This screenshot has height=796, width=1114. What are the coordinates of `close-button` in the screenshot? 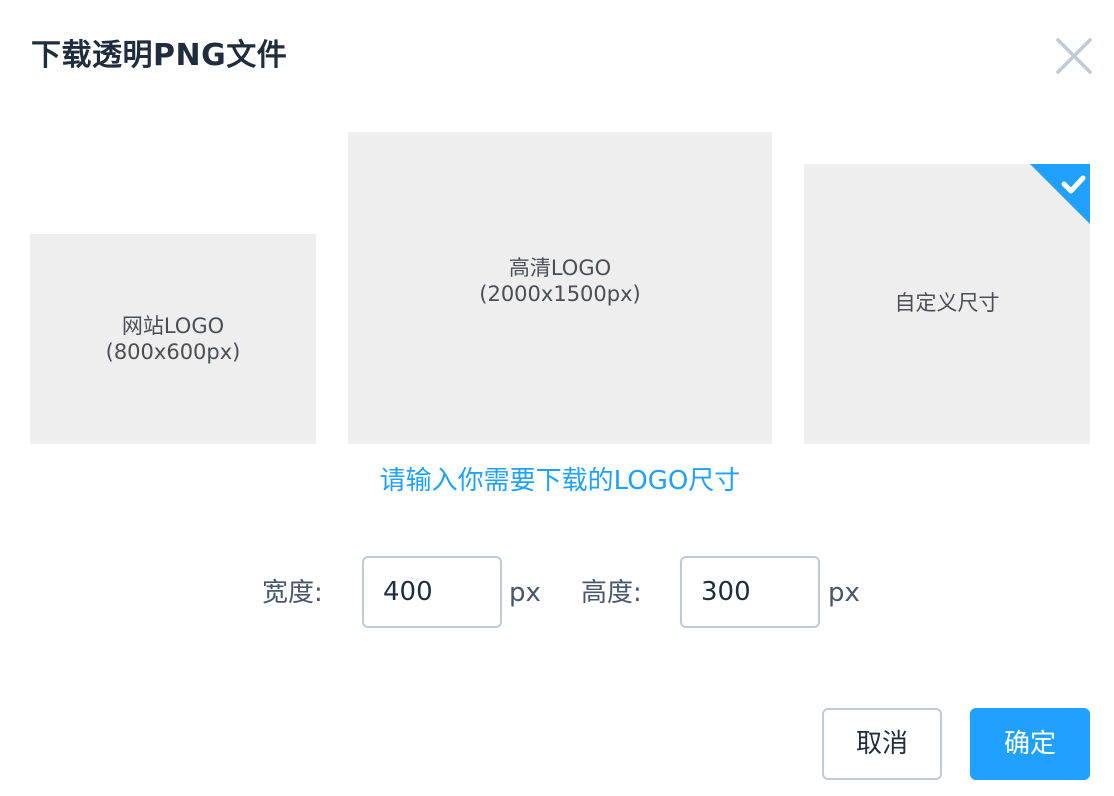 It's located at (1074, 56).